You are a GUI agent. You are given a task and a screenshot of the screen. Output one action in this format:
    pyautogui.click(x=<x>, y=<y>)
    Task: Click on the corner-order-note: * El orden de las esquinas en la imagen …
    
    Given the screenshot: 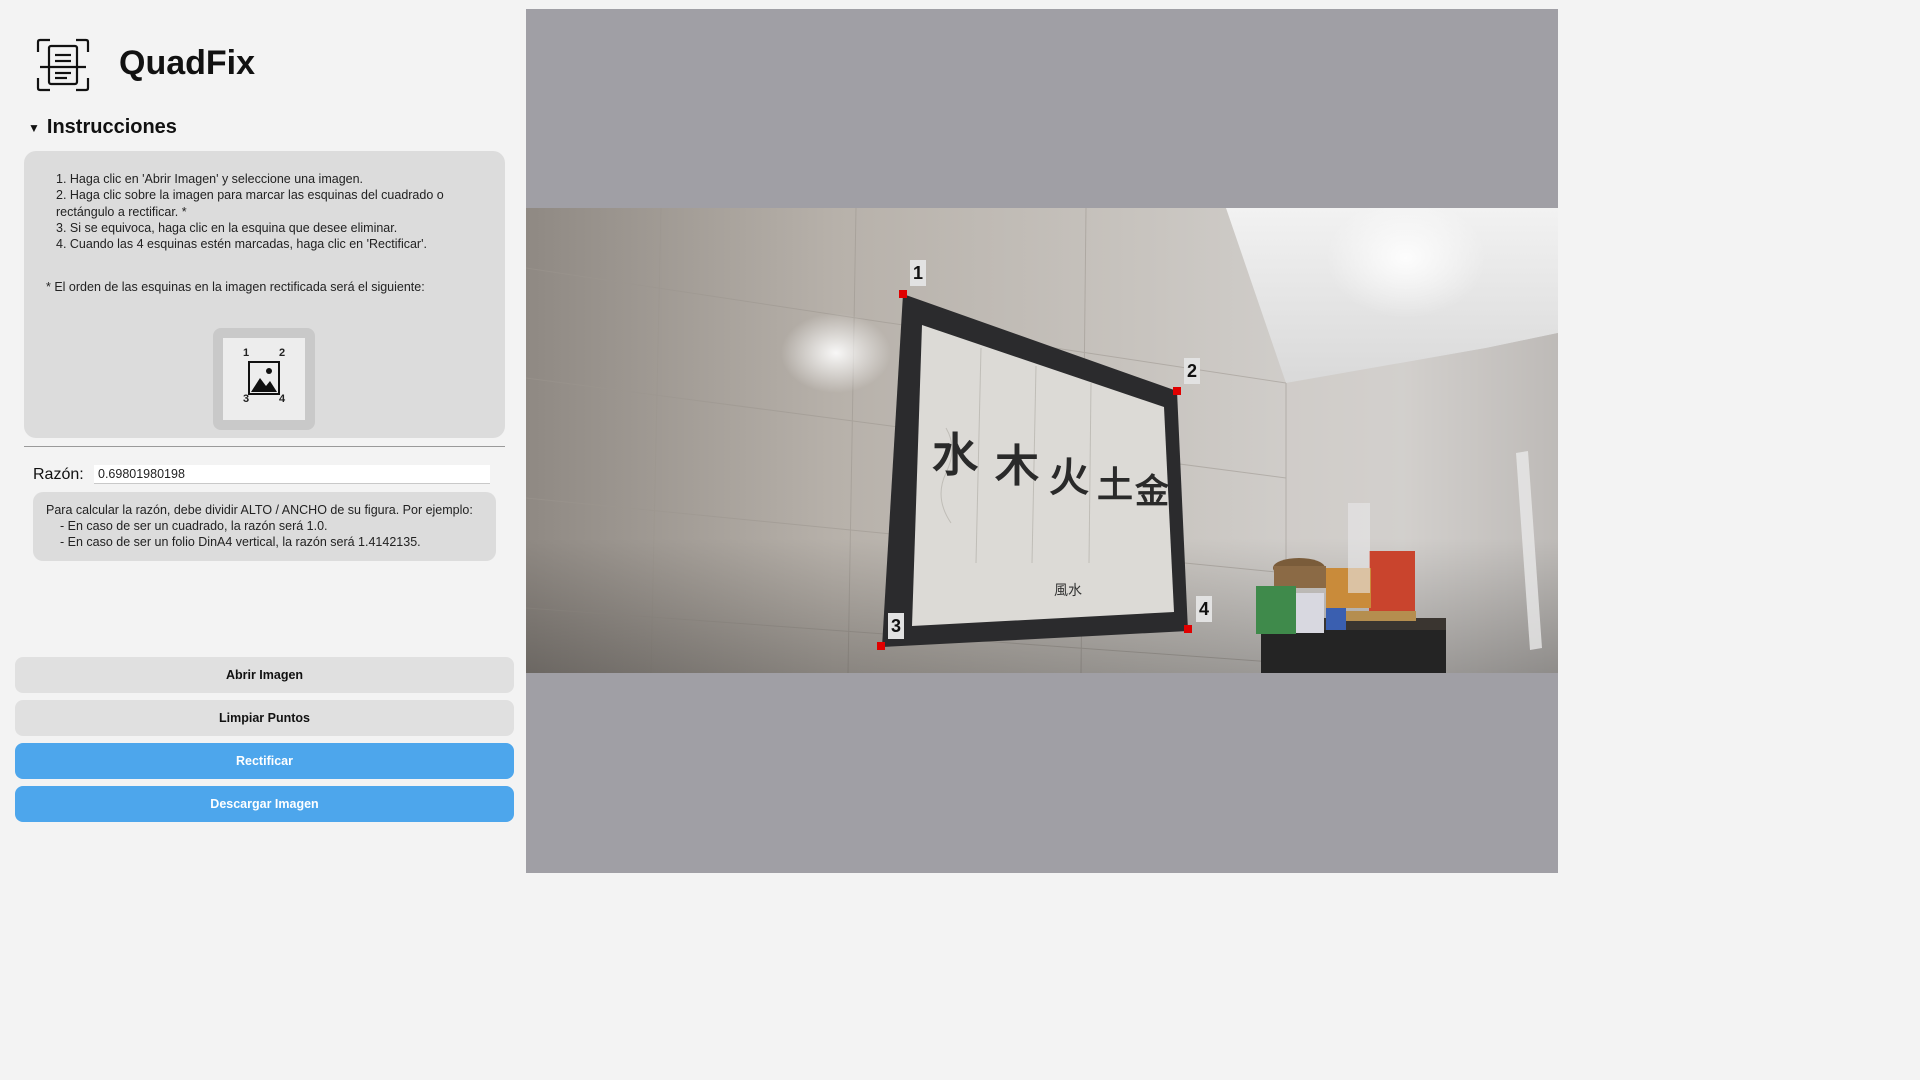 What is the action you would take?
    pyautogui.click(x=235, y=287)
    